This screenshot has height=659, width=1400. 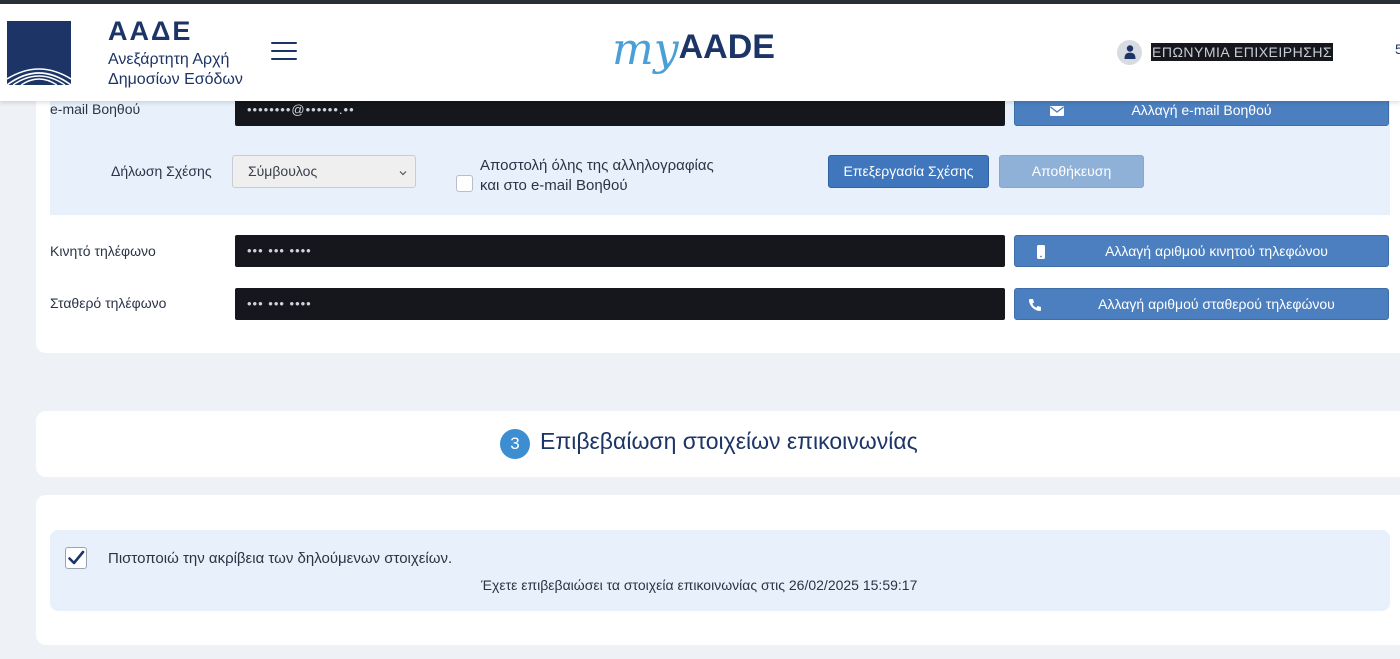 What do you see at coordinates (283, 171) in the screenshot?
I see `relation-selected-value: Σύμβουλος` at bounding box center [283, 171].